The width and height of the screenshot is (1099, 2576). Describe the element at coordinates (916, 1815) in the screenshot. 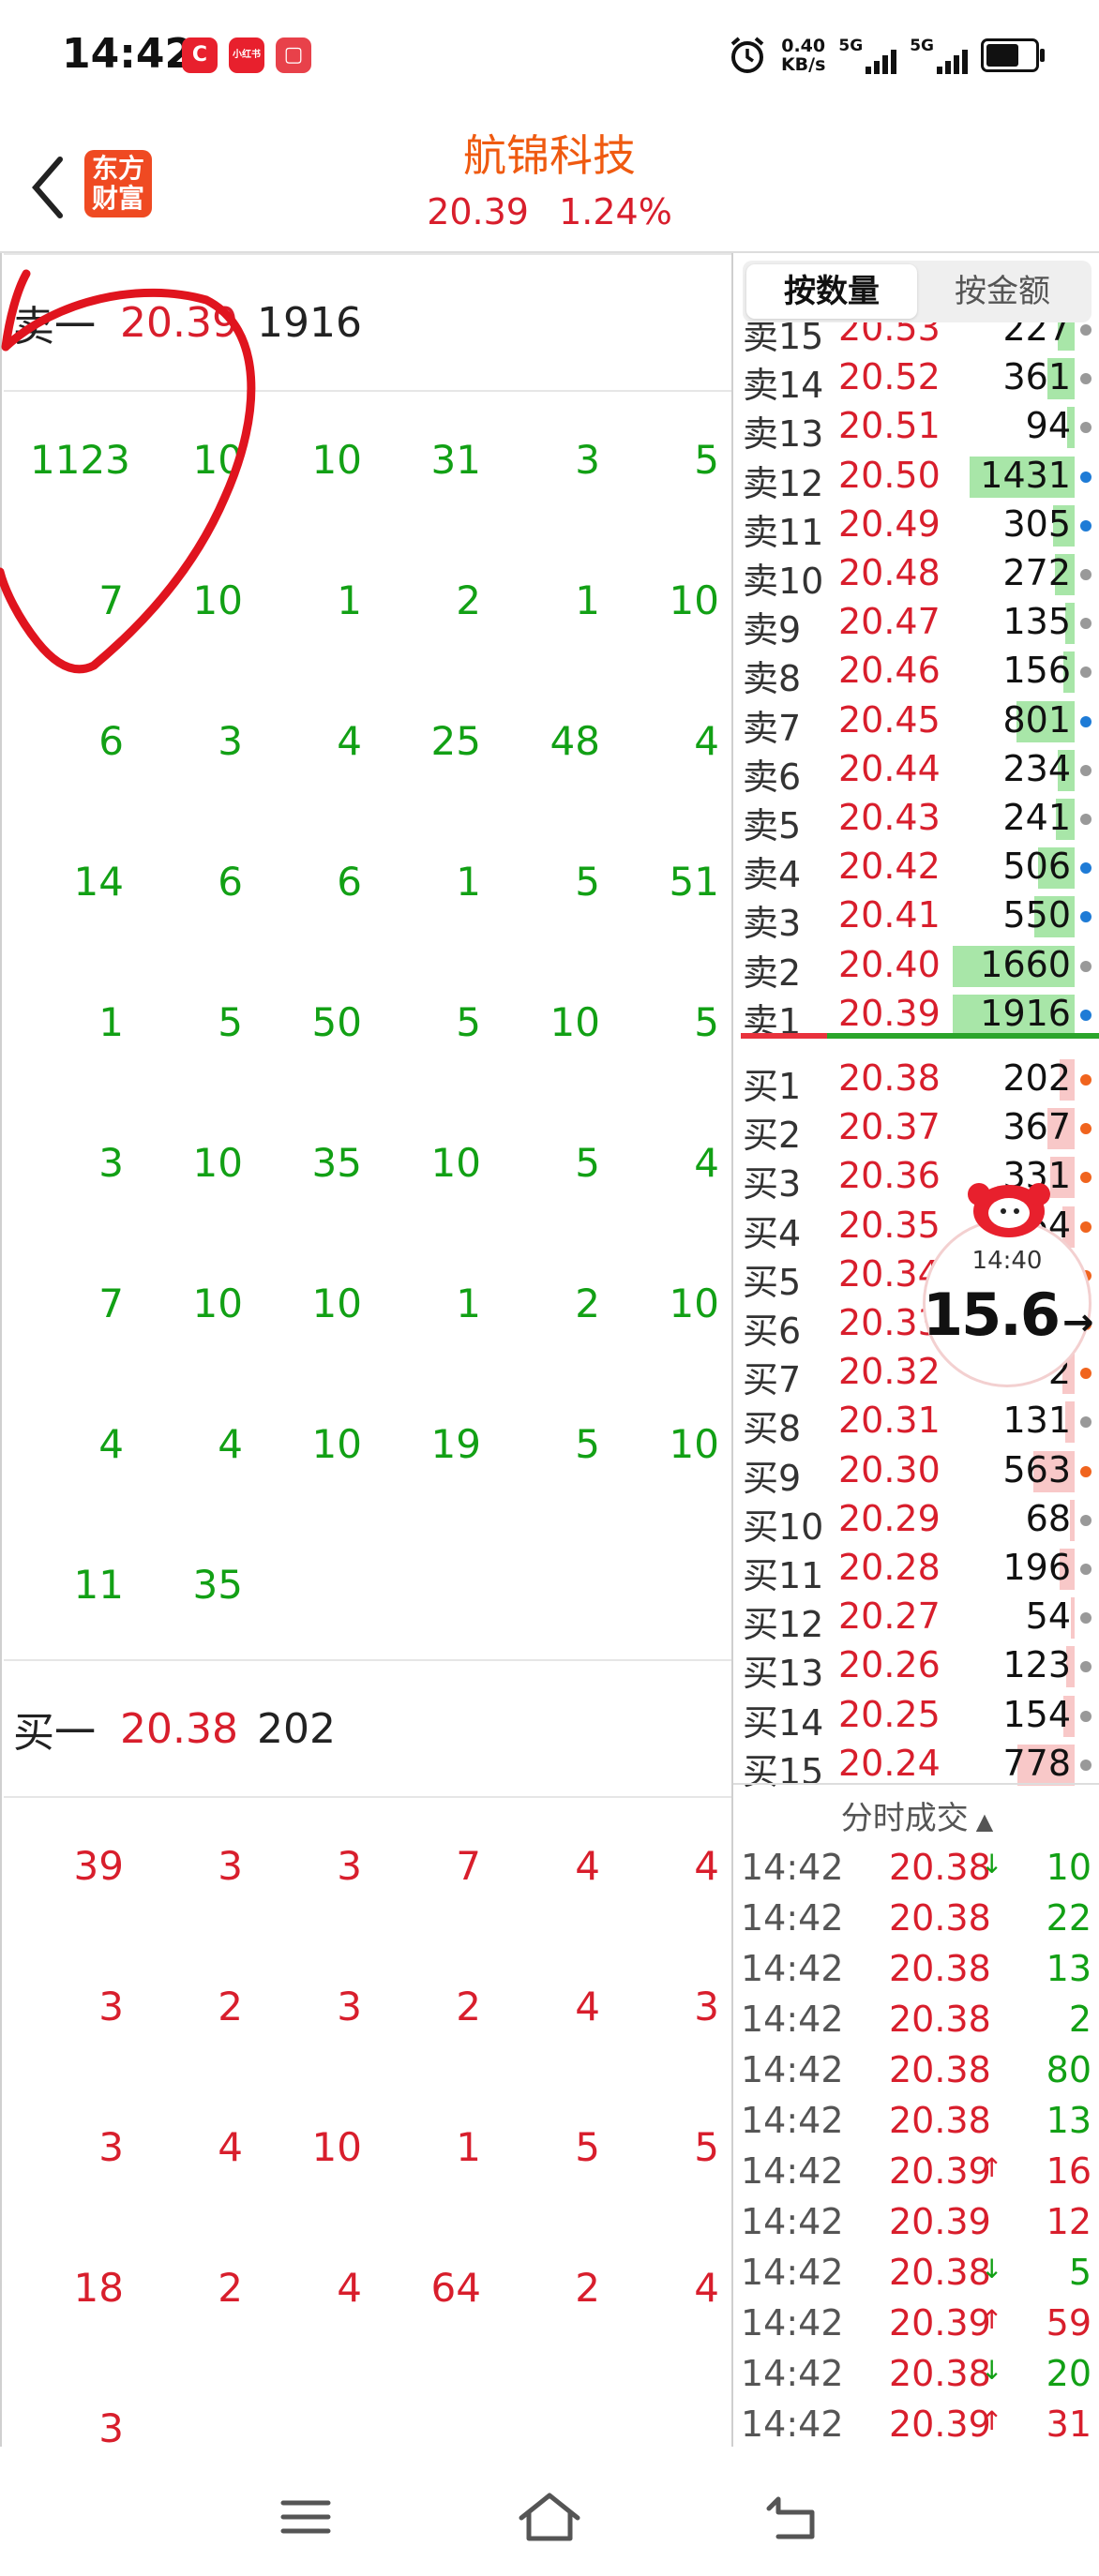

I see `ticks-header: 分时成交 ▲` at that location.